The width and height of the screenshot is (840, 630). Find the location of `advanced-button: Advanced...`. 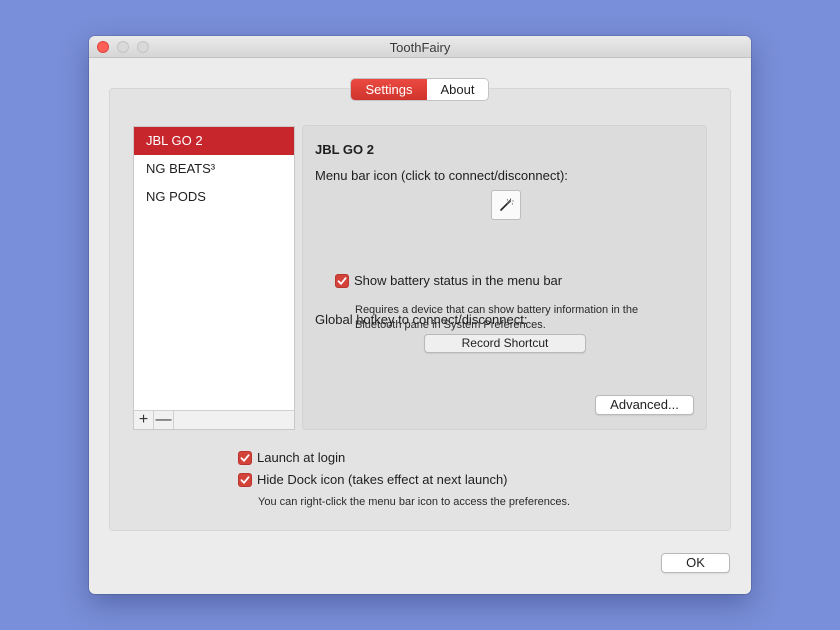

advanced-button: Advanced... is located at coordinates (644, 405).